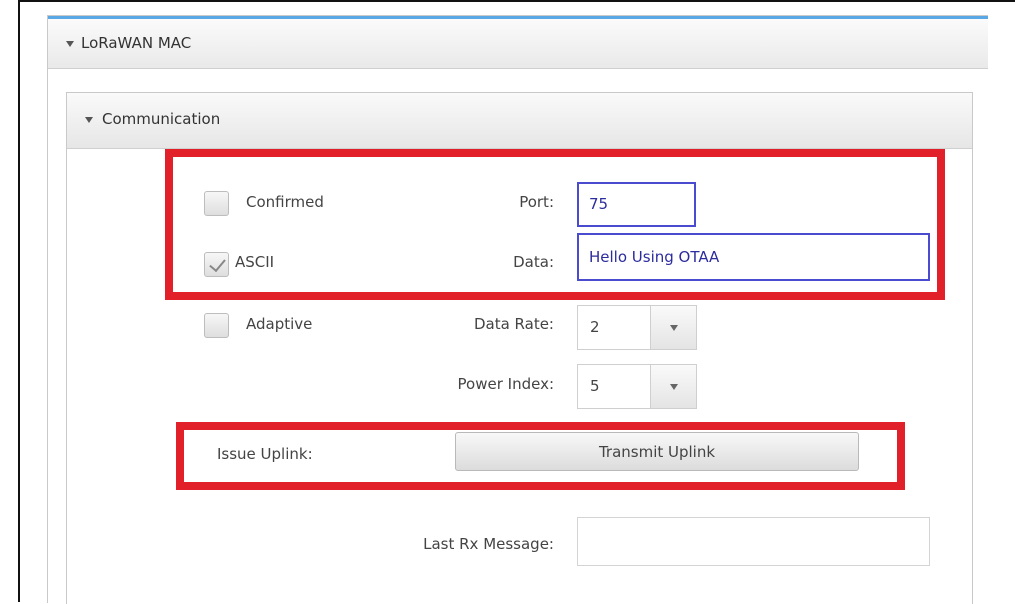  Describe the element at coordinates (265, 454) in the screenshot. I see `issue-uplink-label: Issue Uplink:` at that location.